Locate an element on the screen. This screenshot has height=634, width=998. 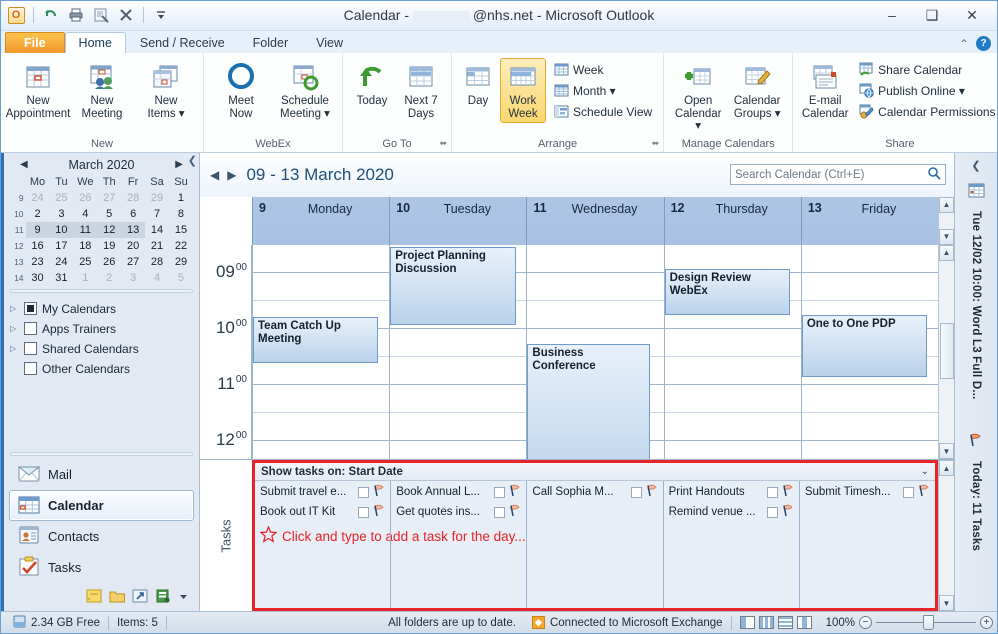
day-column: Team Catch Up Meeting is located at coordinates (321, 351).